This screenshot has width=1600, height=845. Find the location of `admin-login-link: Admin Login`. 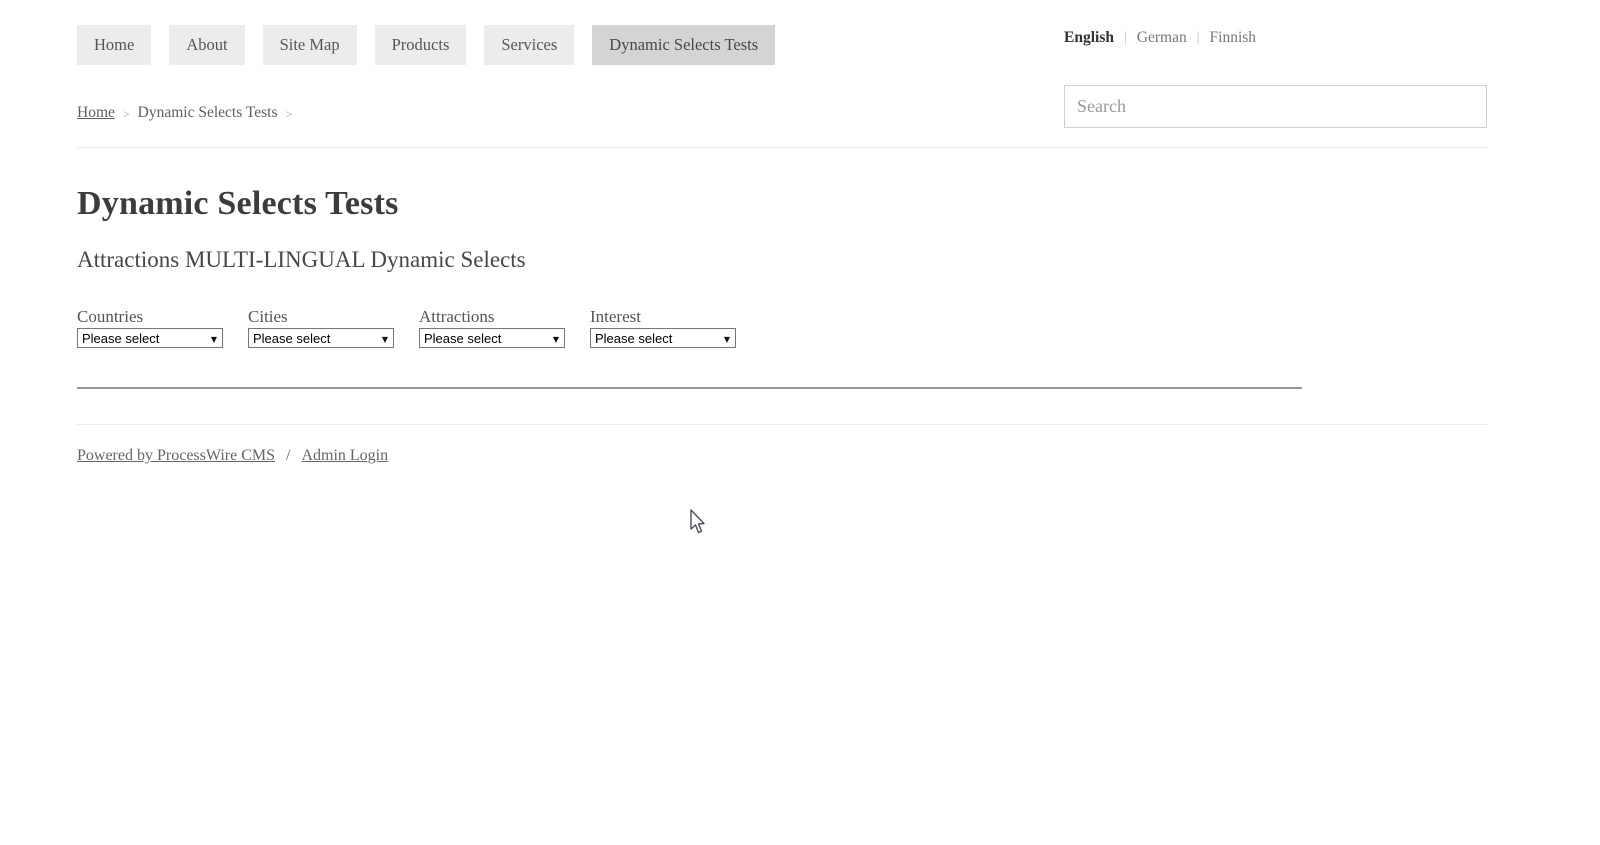

admin-login-link: Admin Login is located at coordinates (344, 456).